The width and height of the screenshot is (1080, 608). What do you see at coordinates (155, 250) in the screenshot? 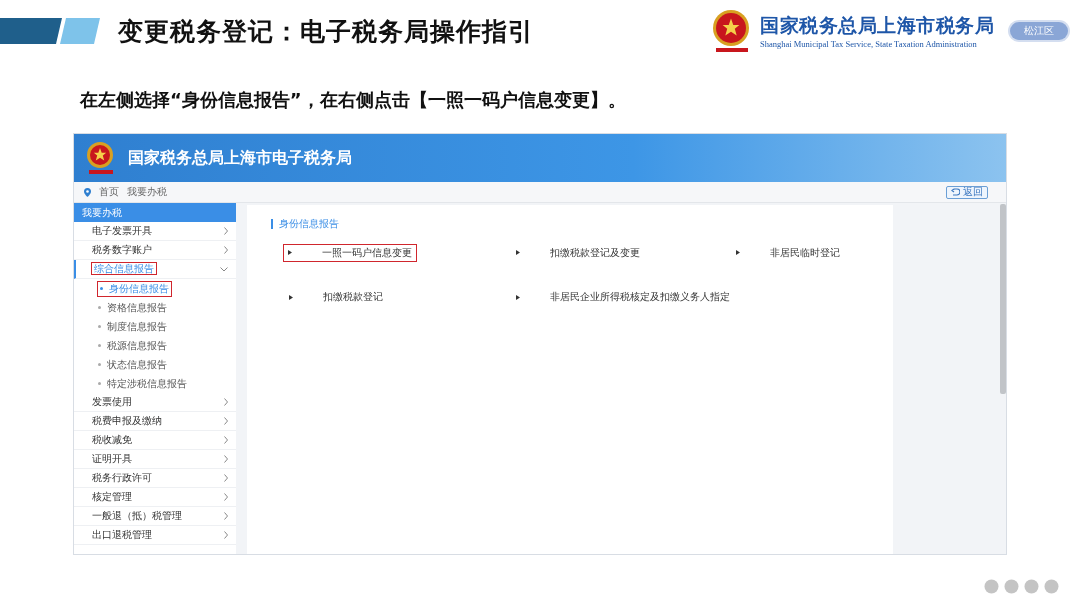
I see `menu-item: 税务数字账户` at bounding box center [155, 250].